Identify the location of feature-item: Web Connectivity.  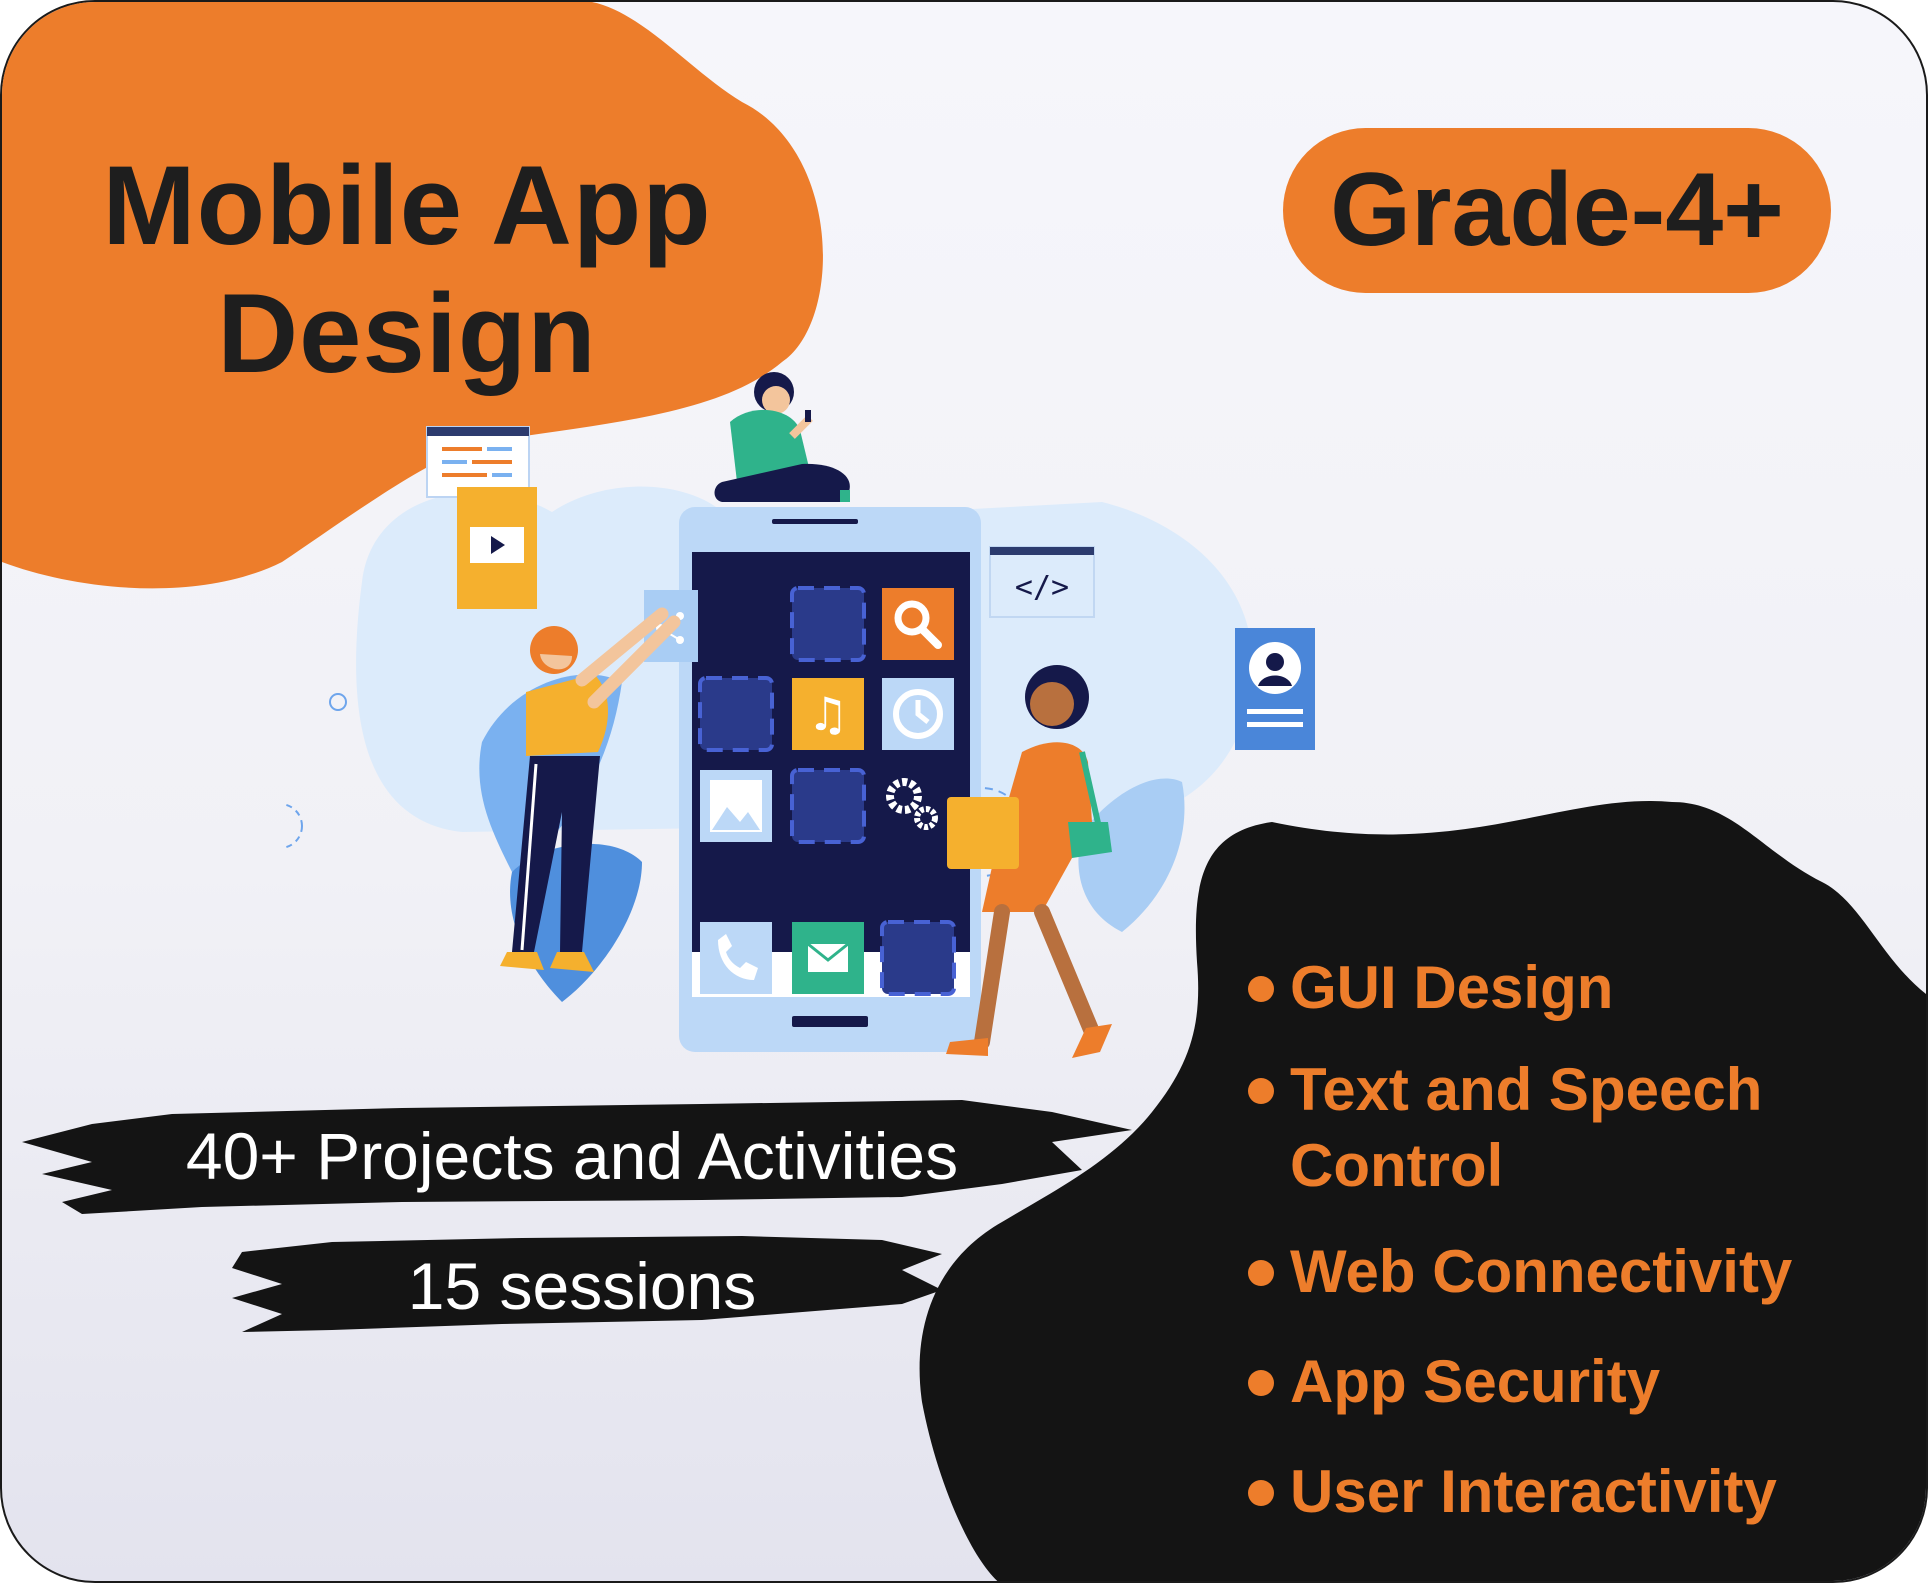
(1517, 1272).